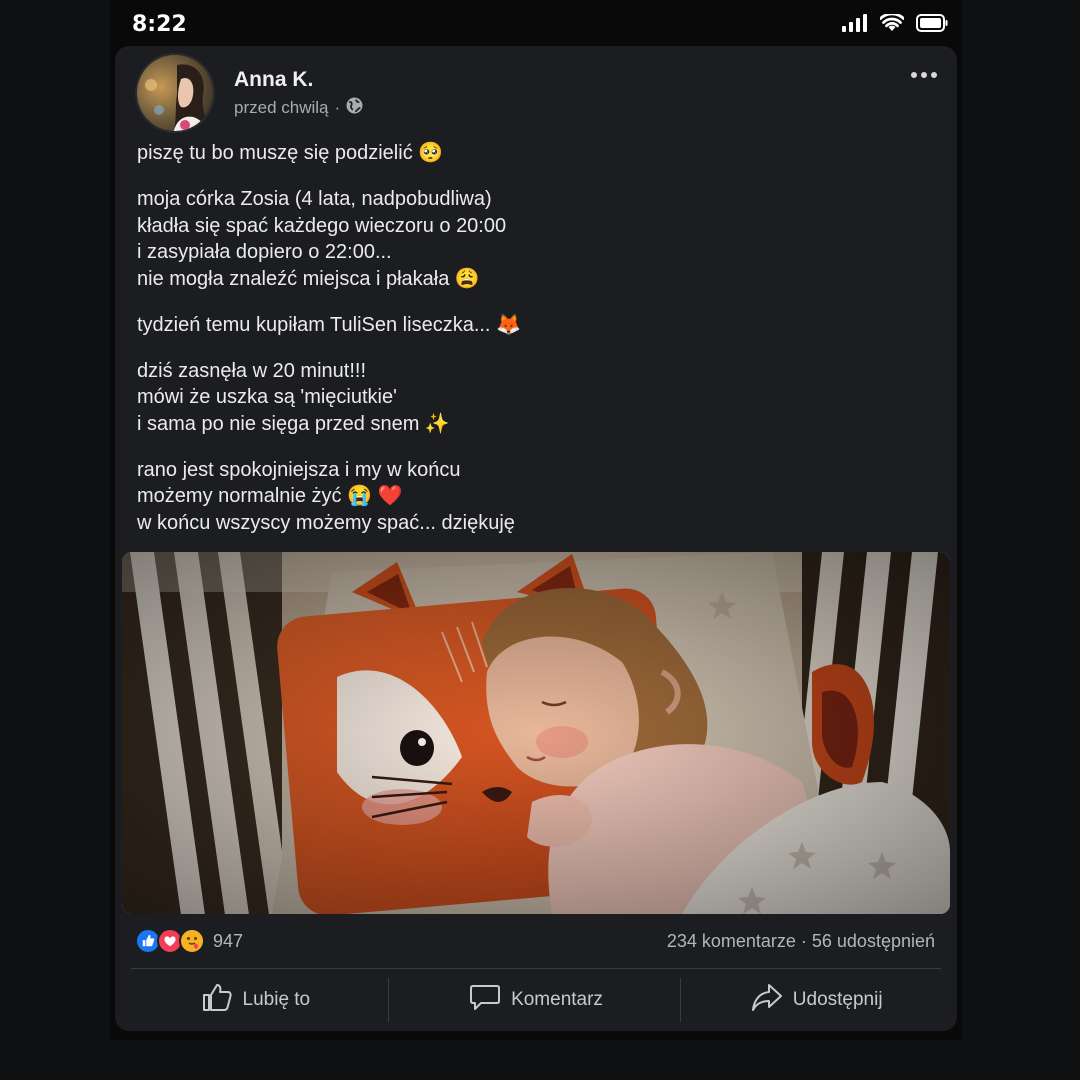  I want to click on comments-shares-count: 234 komentarze · 56 udostępnień, so click(801, 941).